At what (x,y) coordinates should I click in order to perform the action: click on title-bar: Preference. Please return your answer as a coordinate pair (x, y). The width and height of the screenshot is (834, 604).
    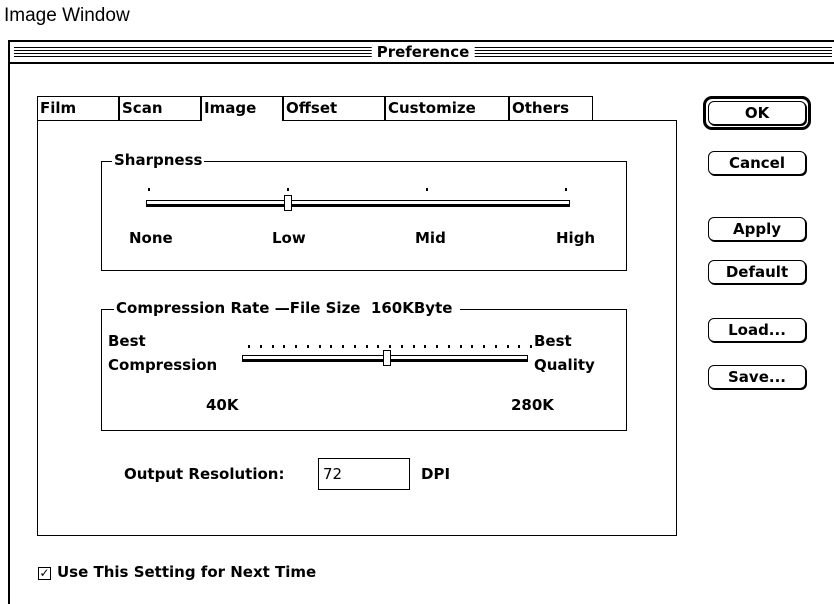
    Looking at the image, I should click on (422, 53).